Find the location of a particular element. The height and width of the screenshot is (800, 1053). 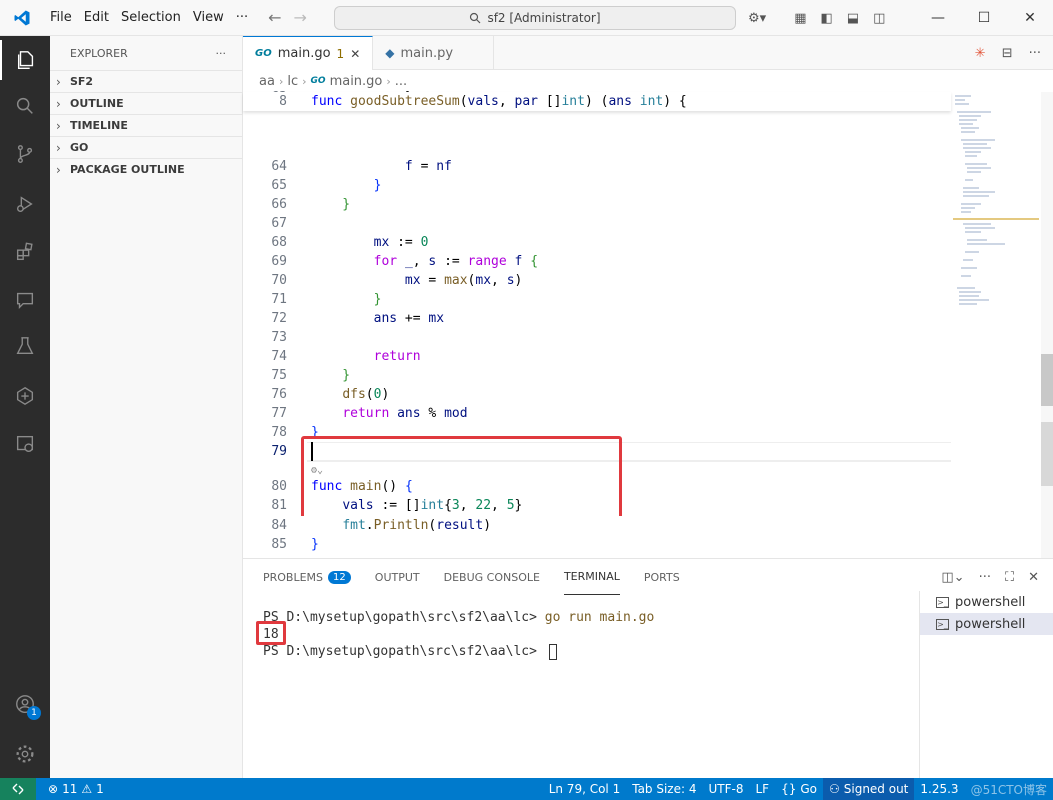

toggle-sidebar-icon: ◧ is located at coordinates (826, 18).